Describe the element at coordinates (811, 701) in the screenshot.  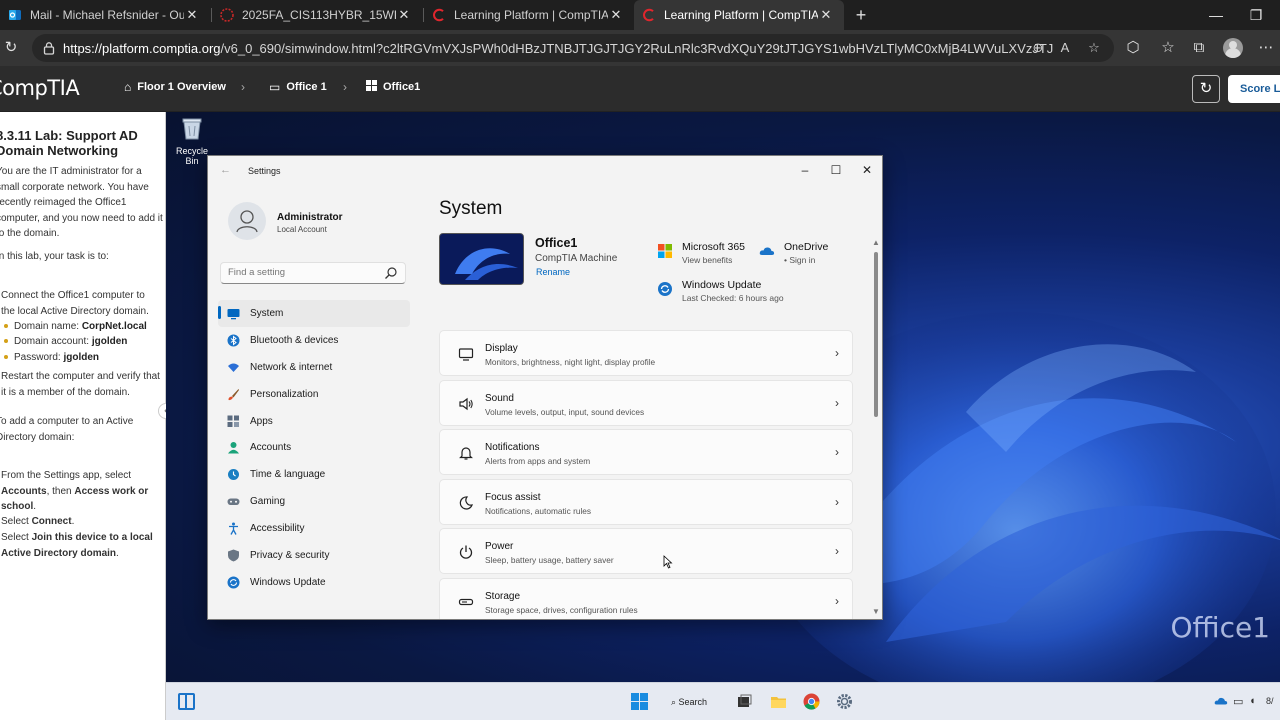
I see `chrome-icon` at that location.